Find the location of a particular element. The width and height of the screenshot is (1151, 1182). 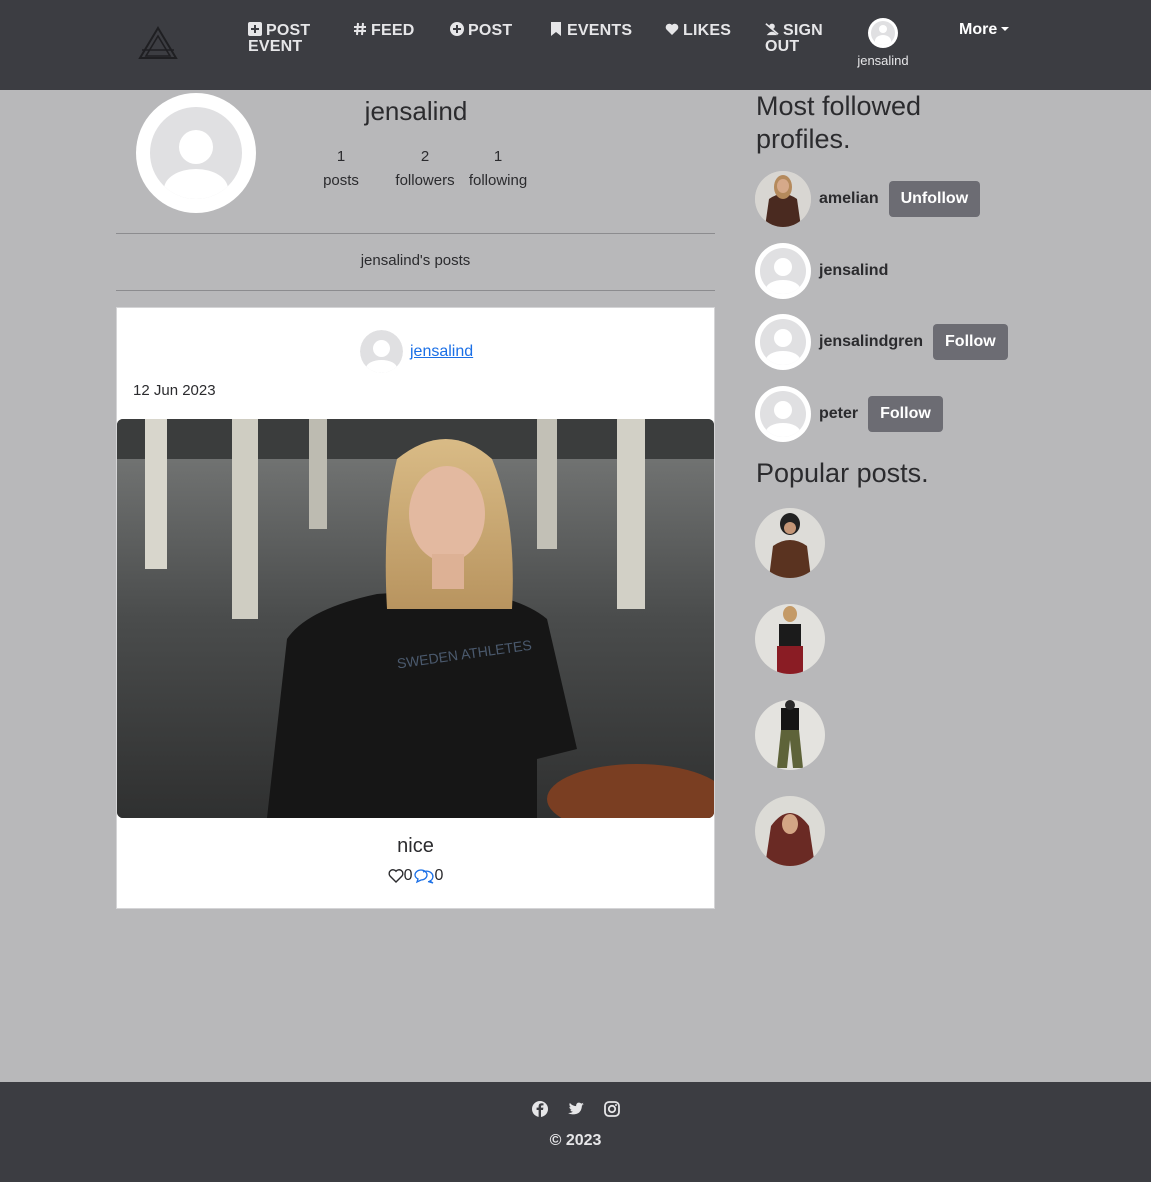

following-count: 1 is located at coordinates (498, 156).